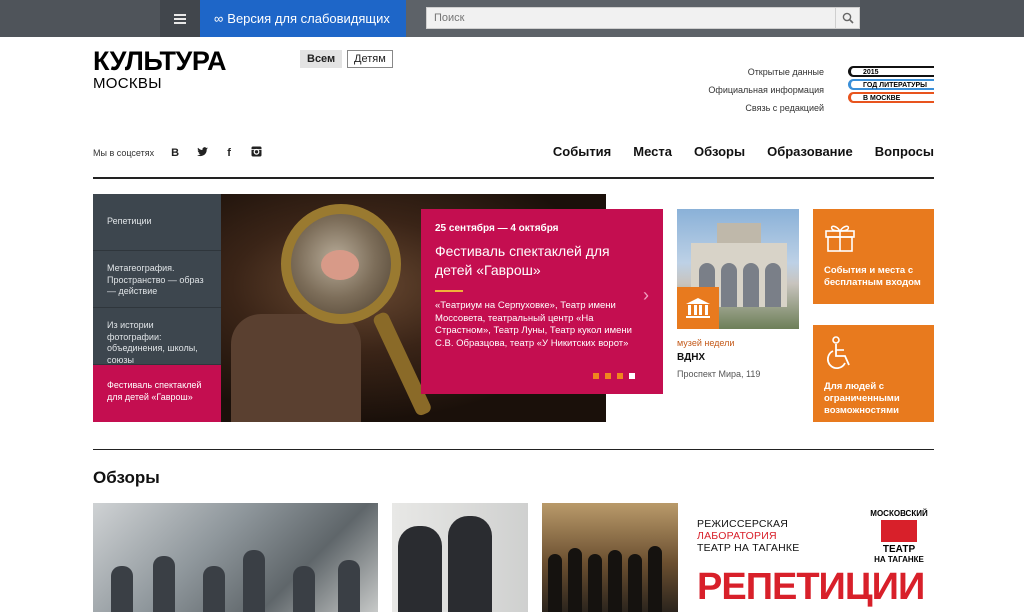 Image resolution: width=1024 pixels, height=612 pixels. What do you see at coordinates (627, 18) in the screenshot?
I see `search-input` at bounding box center [627, 18].